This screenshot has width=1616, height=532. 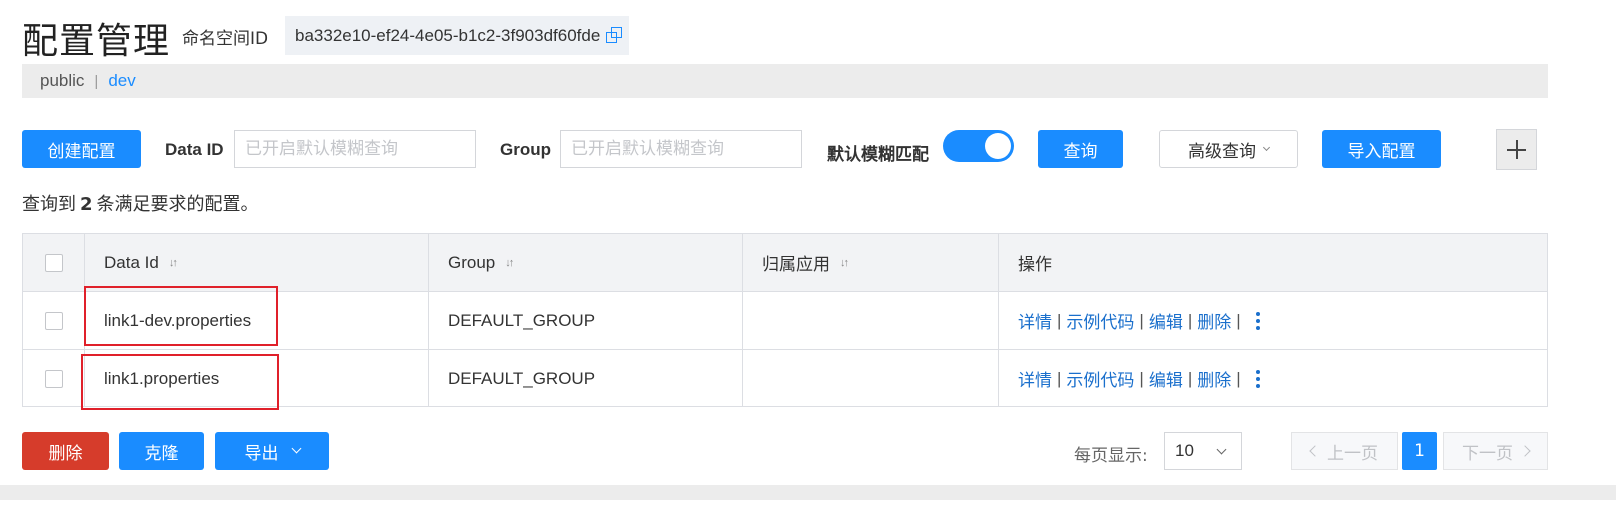 What do you see at coordinates (225, 39) in the screenshot?
I see `namespace-id-label: 命名空间ID` at bounding box center [225, 39].